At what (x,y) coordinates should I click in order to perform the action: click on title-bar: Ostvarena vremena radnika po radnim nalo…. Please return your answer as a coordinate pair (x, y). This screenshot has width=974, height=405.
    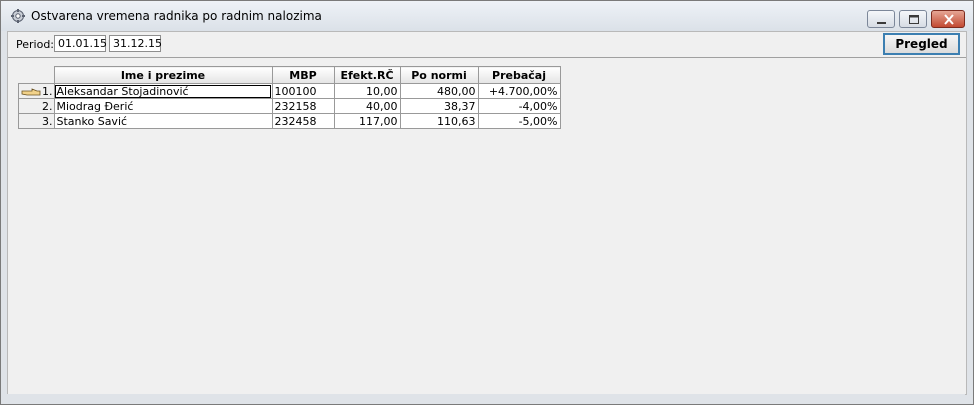
    Looking at the image, I should click on (487, 16).